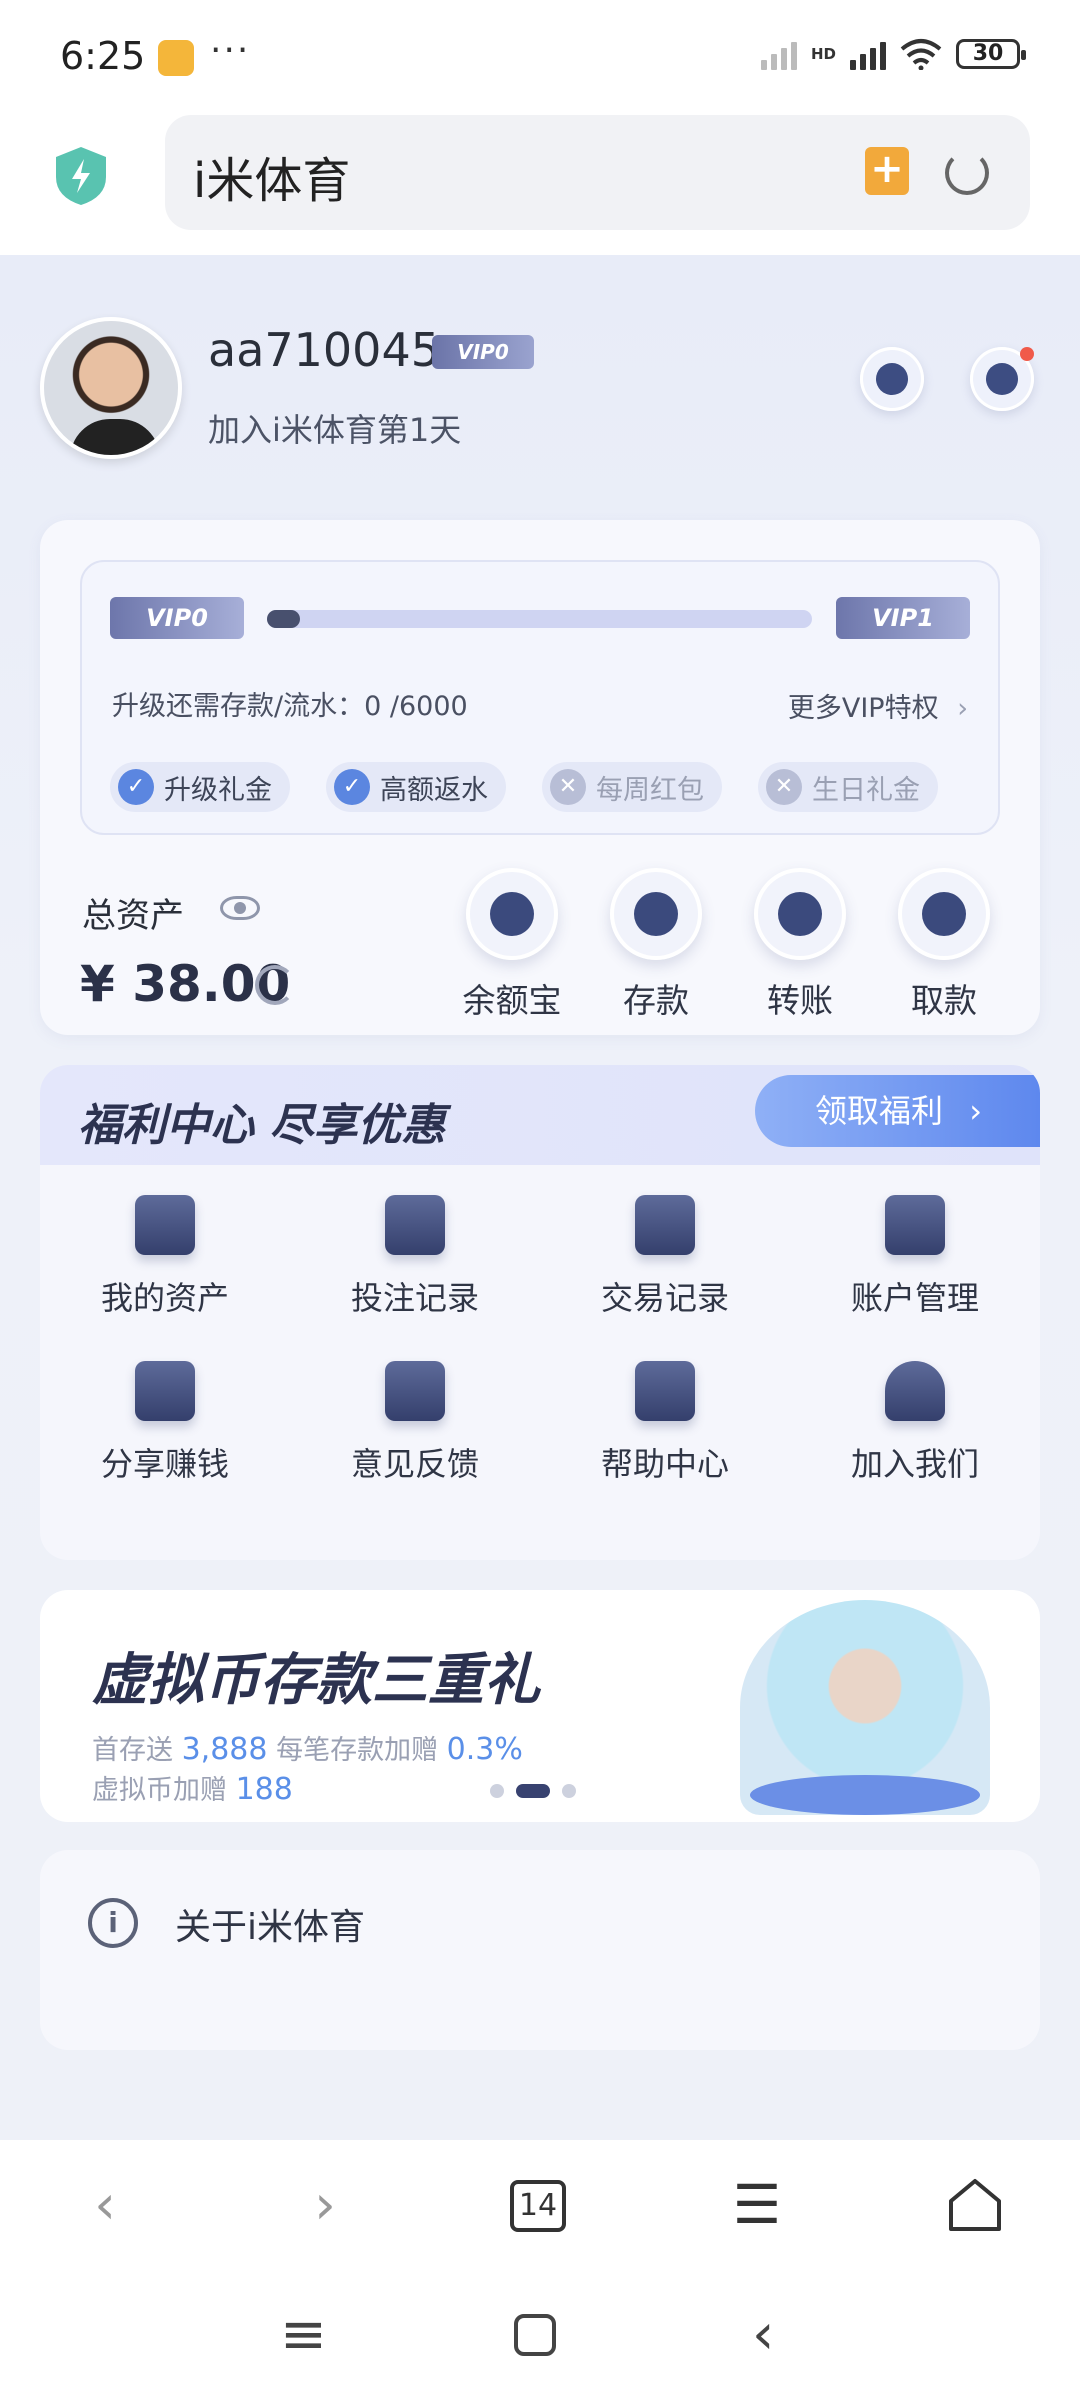 The width and height of the screenshot is (1080, 2400). I want to click on feedback-item: 意见反馈, so click(415, 1423).